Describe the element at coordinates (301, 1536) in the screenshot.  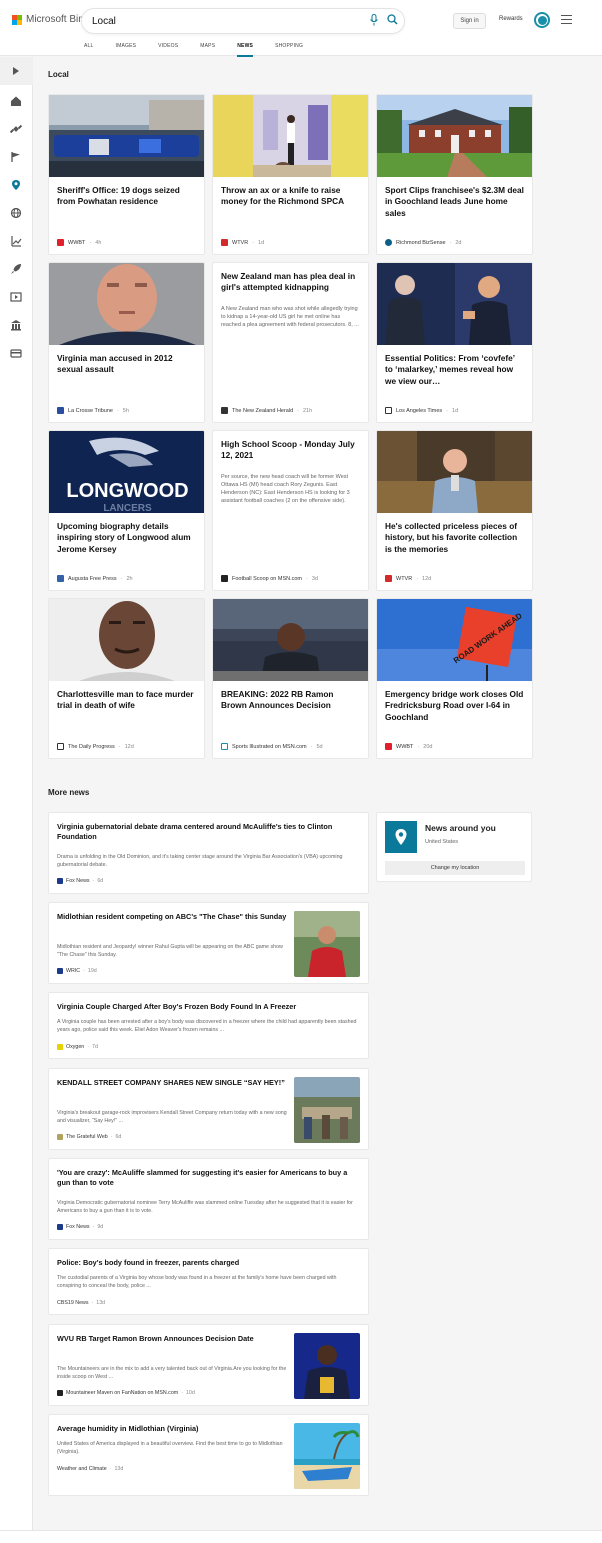
I see `page-footer` at that location.